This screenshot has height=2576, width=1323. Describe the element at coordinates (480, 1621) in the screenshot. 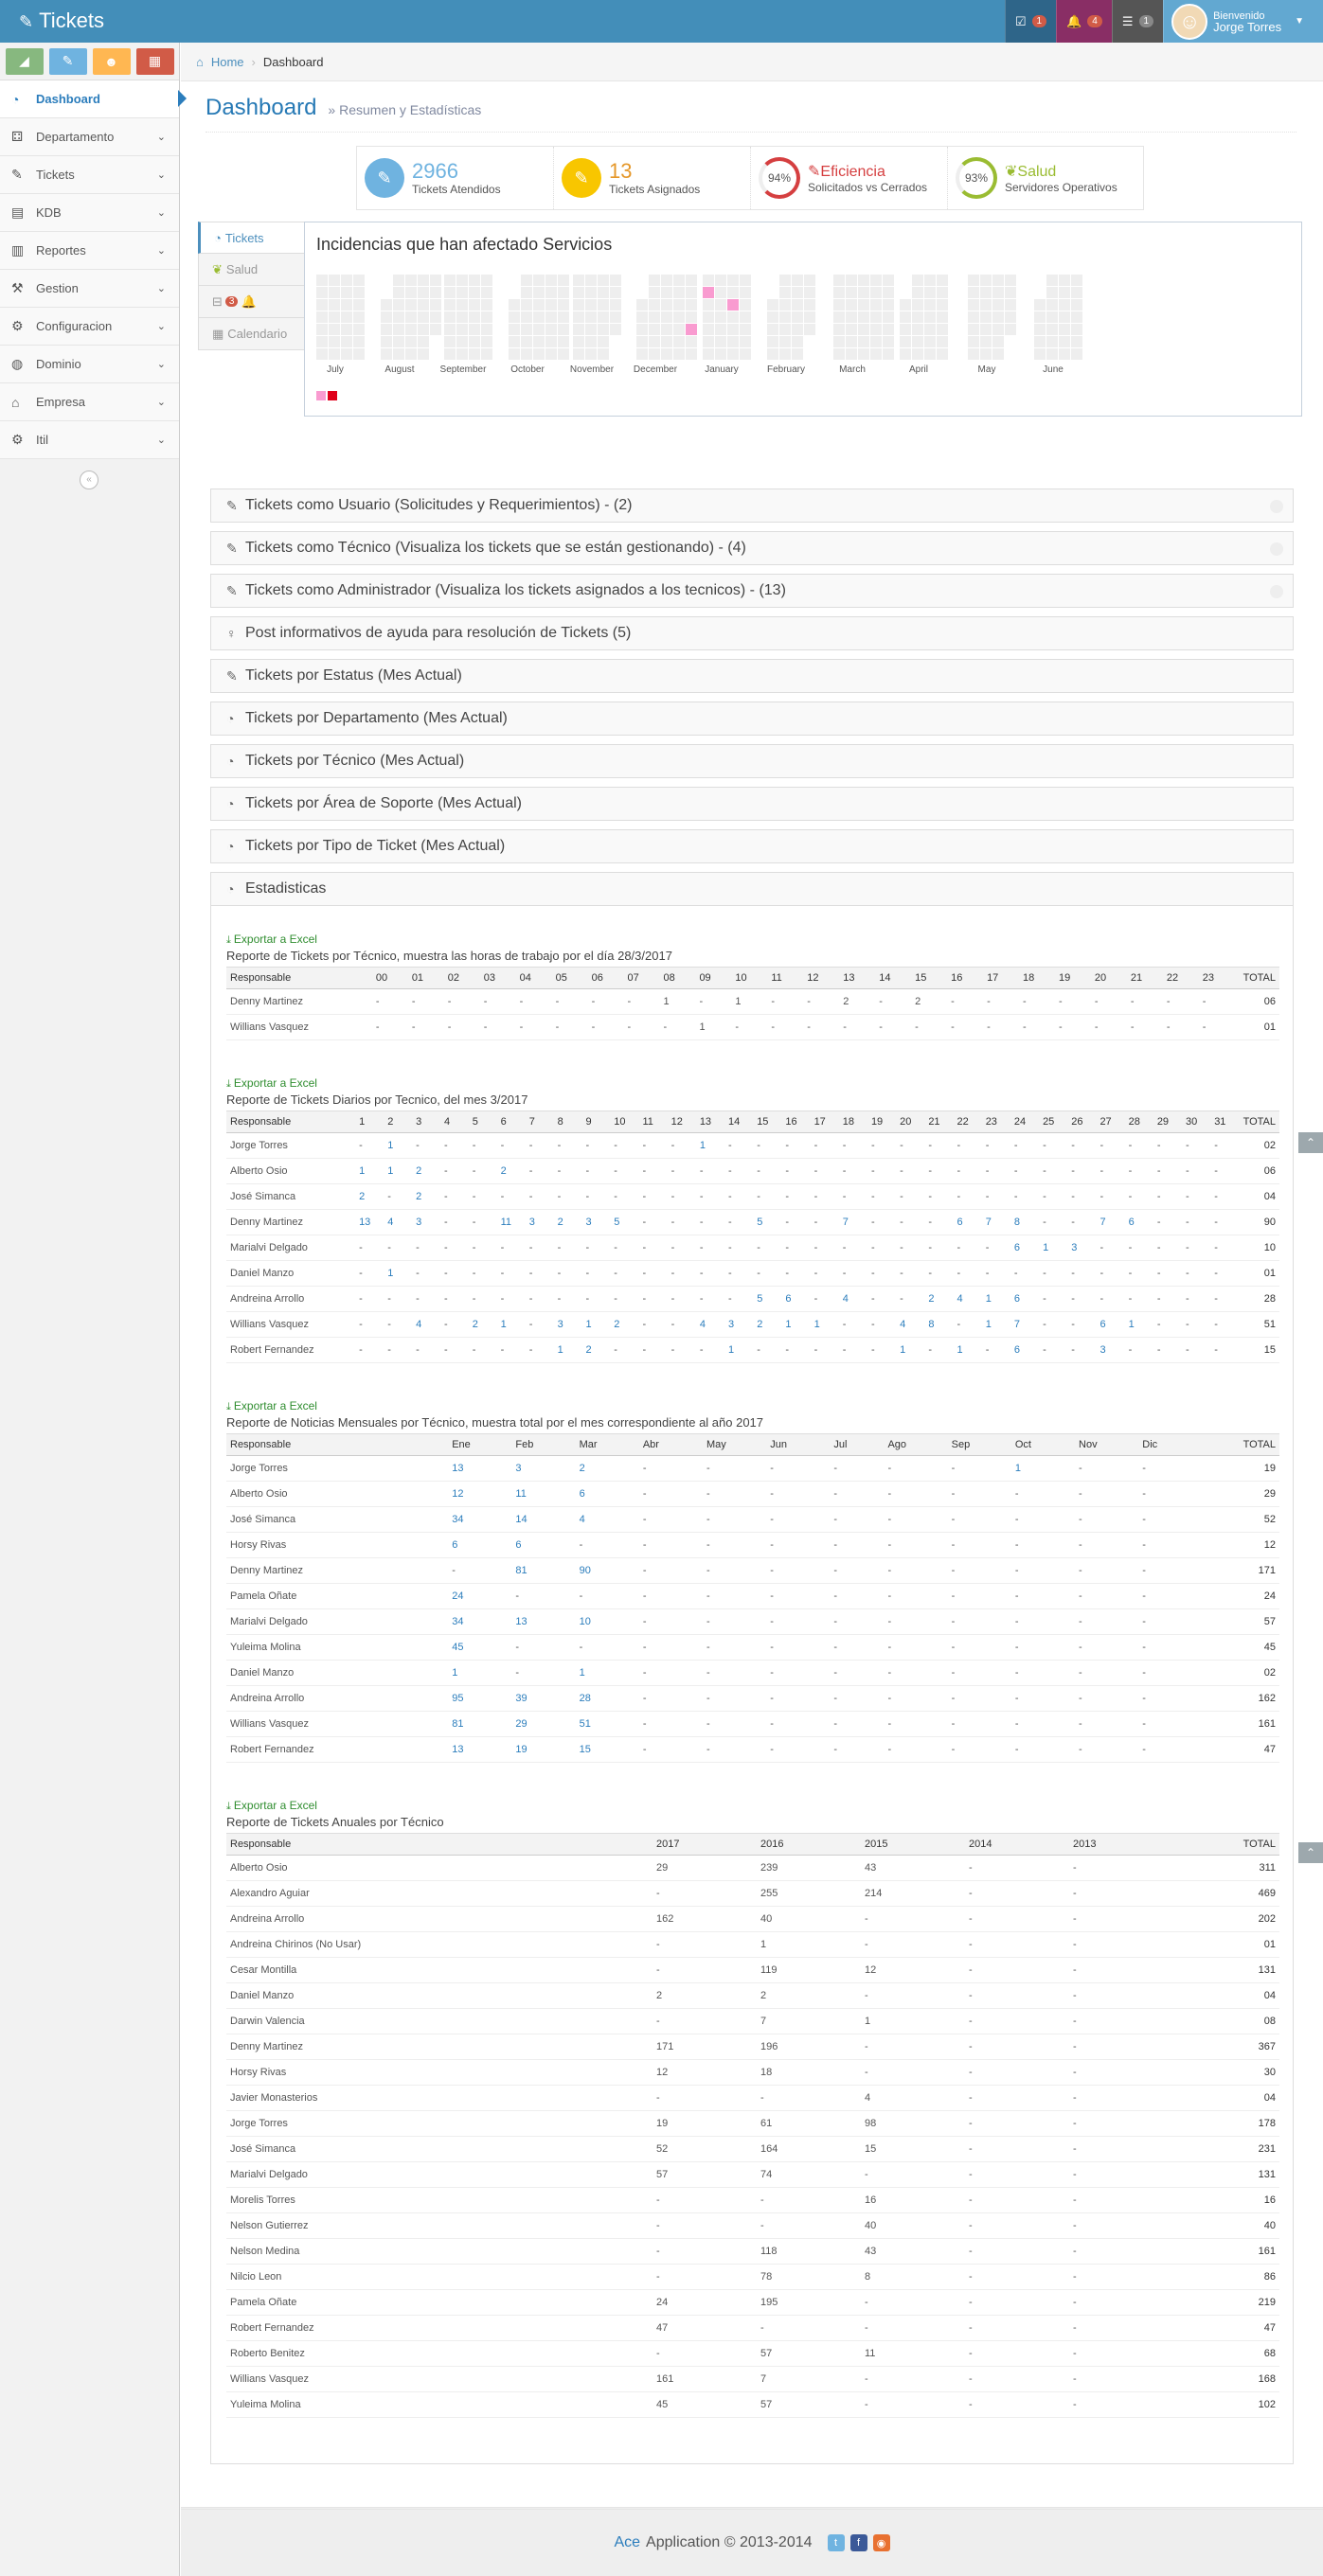

I see `table-cell: 34` at that location.